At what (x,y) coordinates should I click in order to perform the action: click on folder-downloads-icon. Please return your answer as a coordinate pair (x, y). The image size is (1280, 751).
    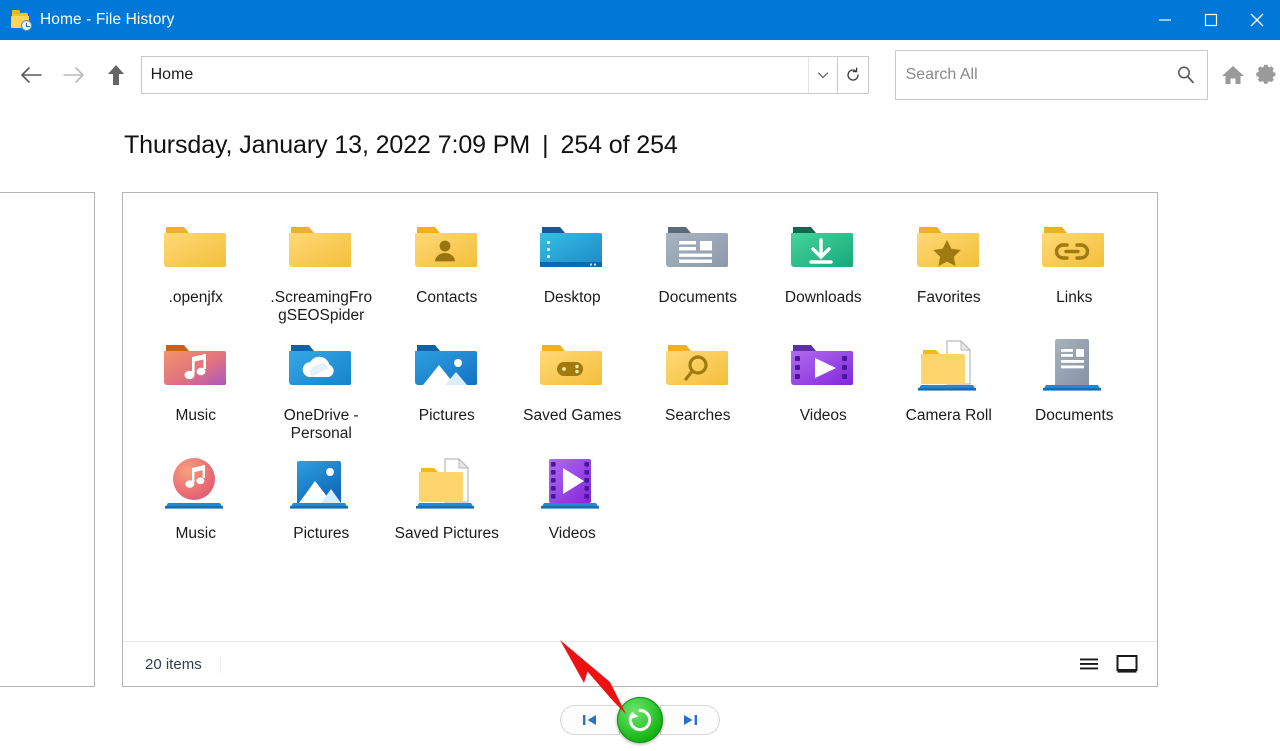
    Looking at the image, I should click on (823, 249).